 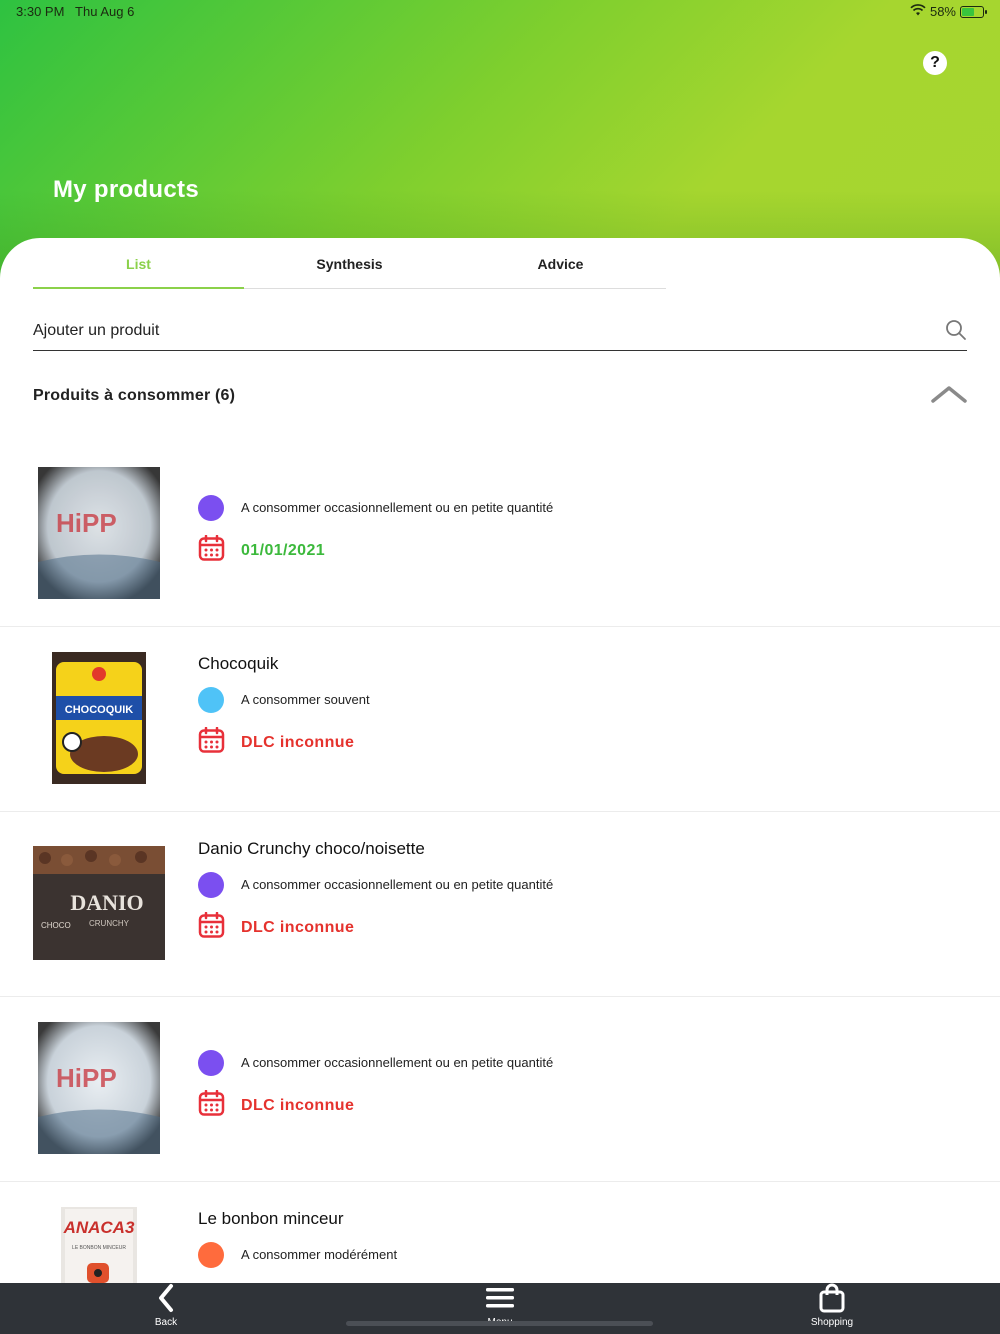 I want to click on chevron-left-icon, so click(x=166, y=1300).